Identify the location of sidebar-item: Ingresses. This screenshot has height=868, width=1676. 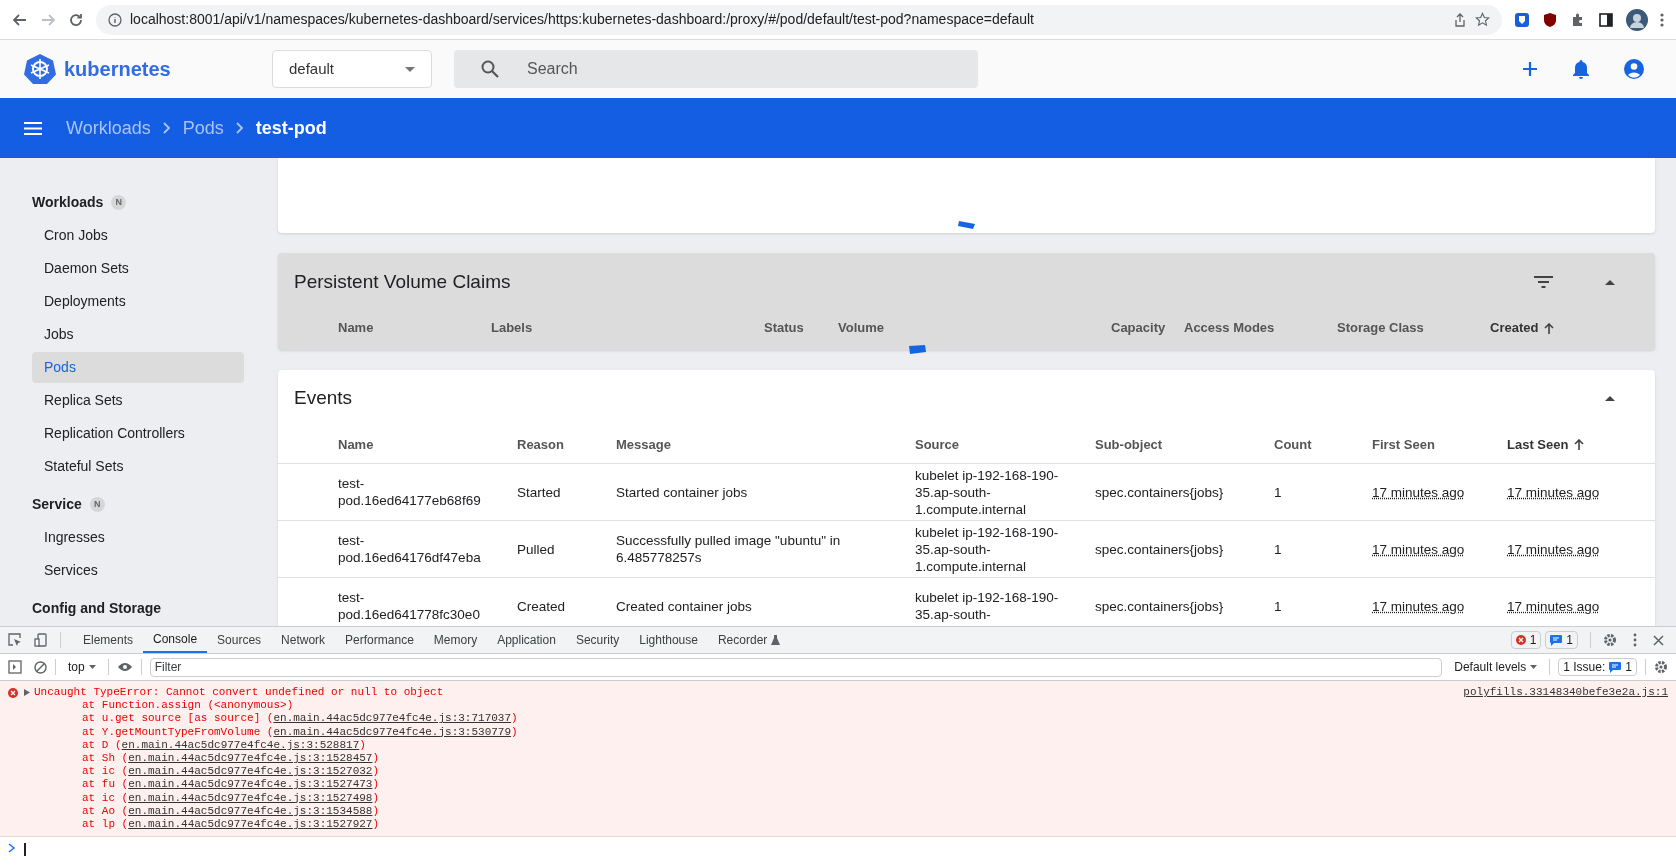
(138, 537).